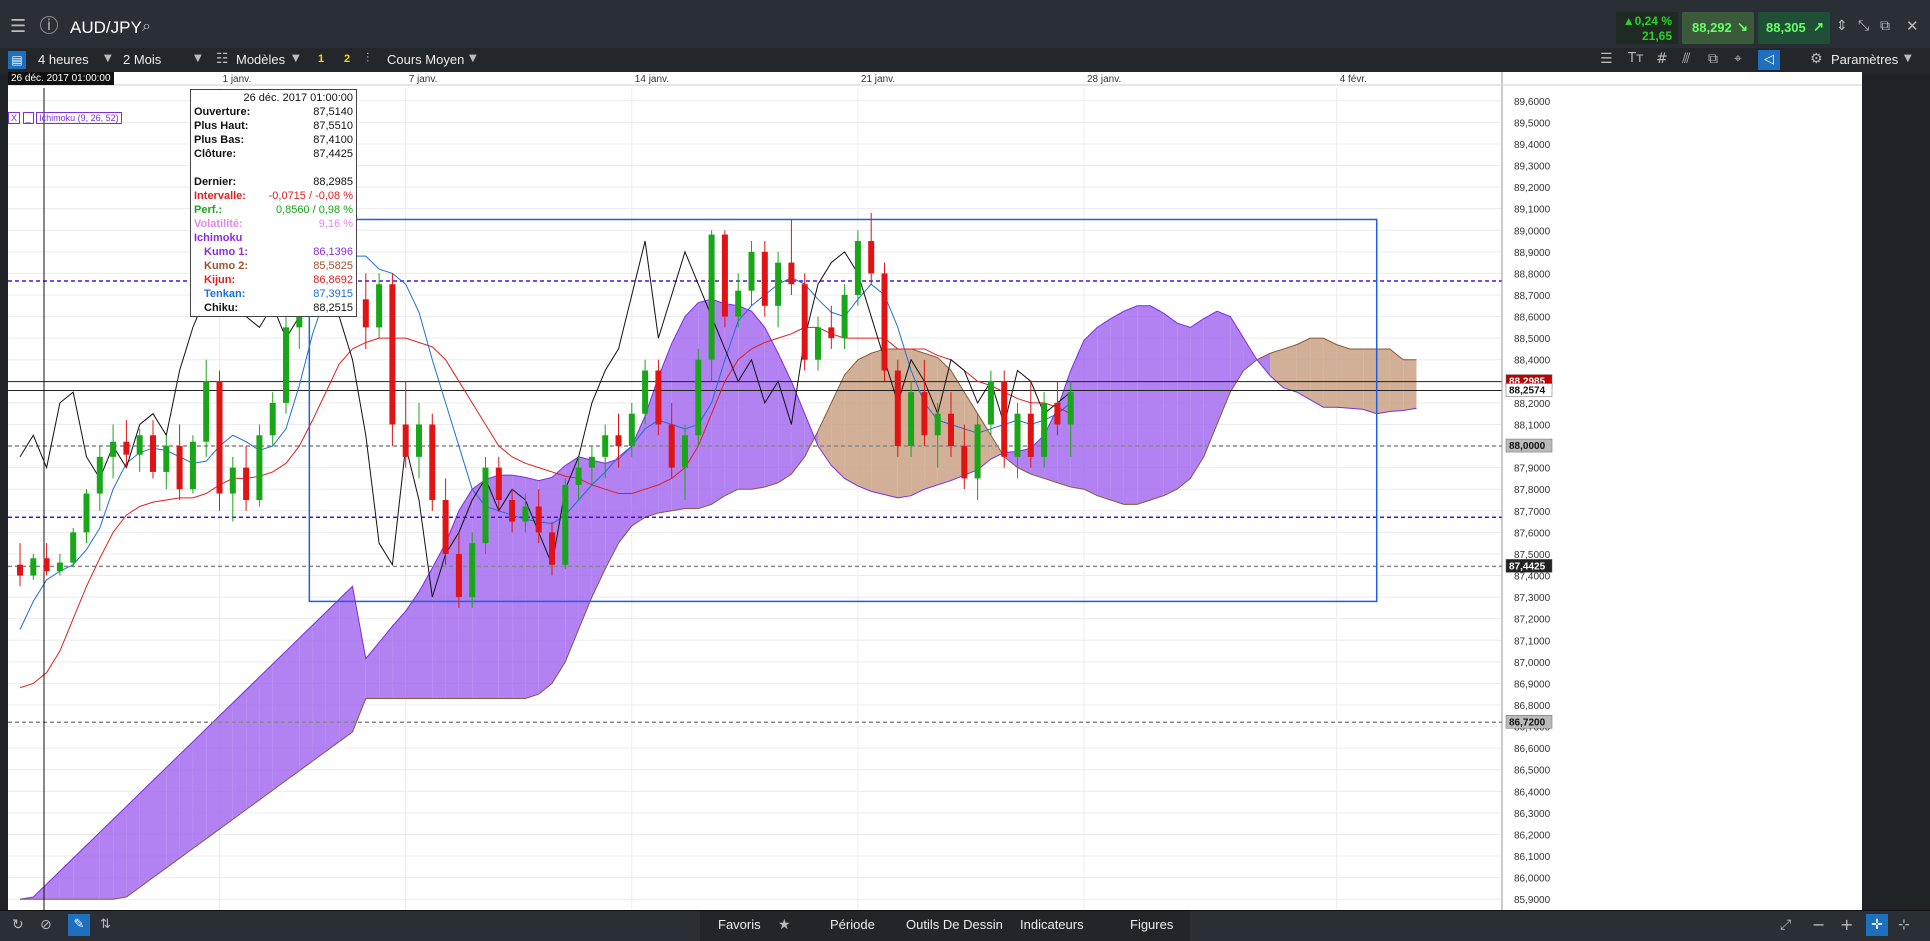  Describe the element at coordinates (1912, 26) in the screenshot. I see `close-icon: ✕` at that location.